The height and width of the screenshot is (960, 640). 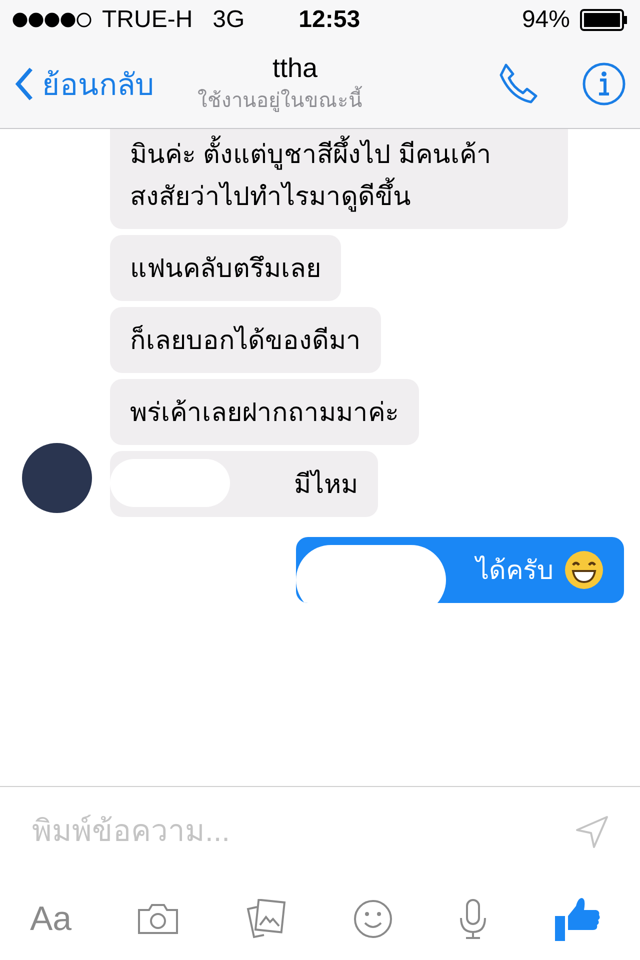 I want to click on message-text: แฟนคลับตรึมเลย, so click(x=225, y=268).